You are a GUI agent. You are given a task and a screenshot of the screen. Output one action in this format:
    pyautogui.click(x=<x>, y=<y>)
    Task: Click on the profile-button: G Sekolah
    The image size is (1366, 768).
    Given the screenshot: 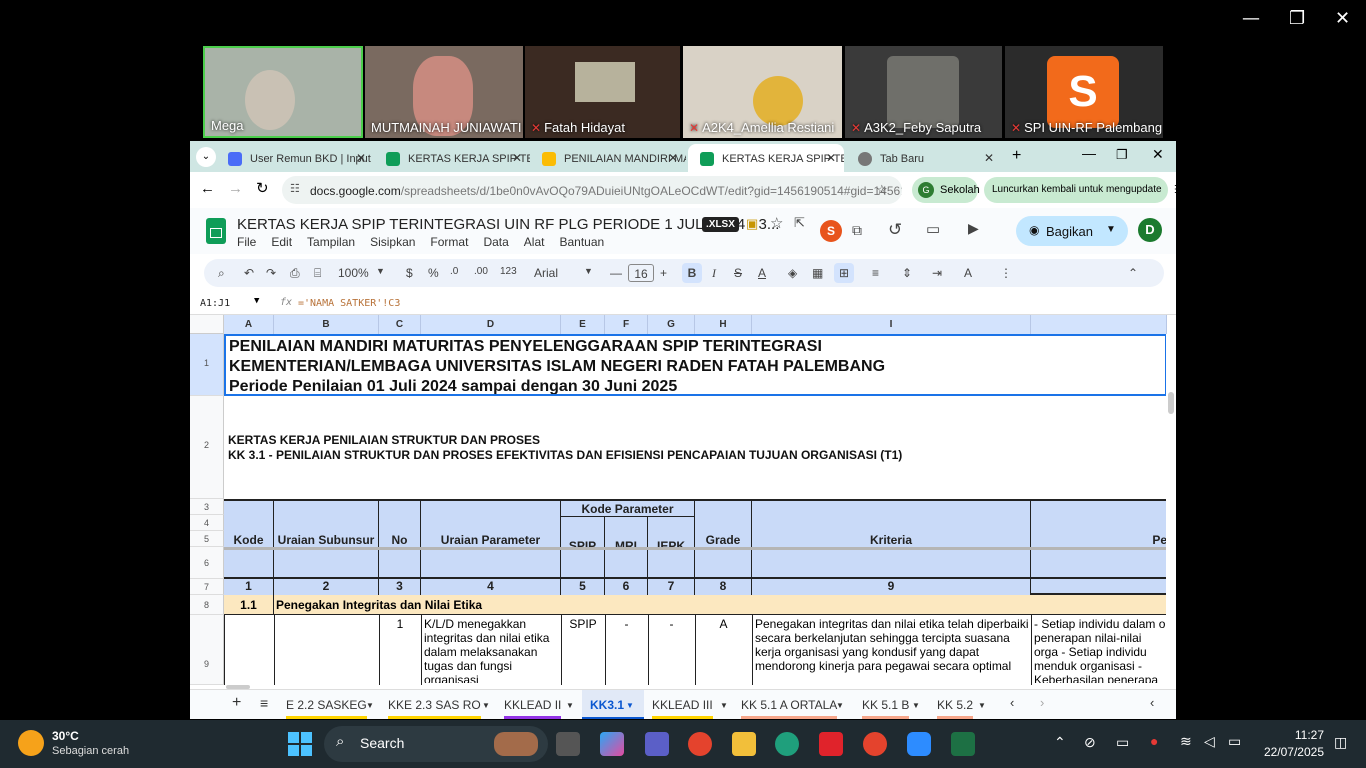 What is the action you would take?
    pyautogui.click(x=946, y=190)
    